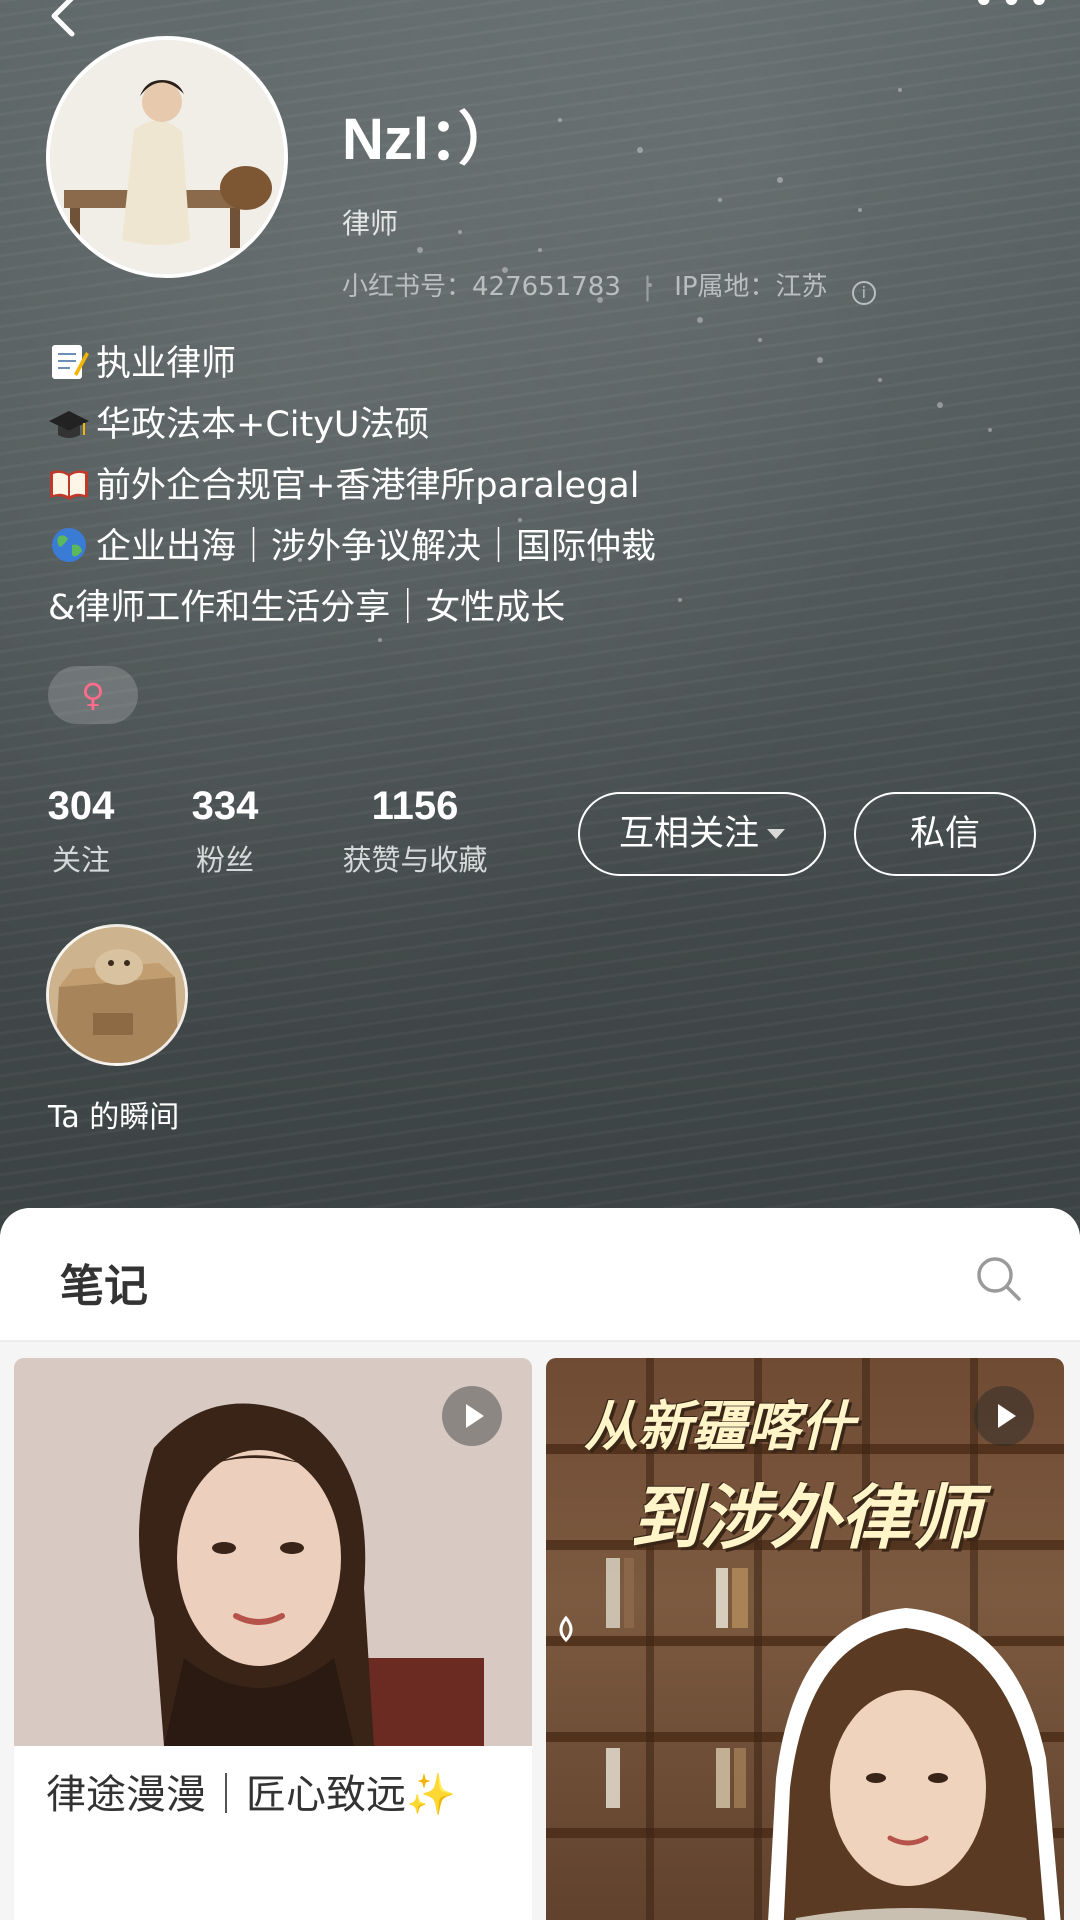 The height and width of the screenshot is (1920, 1080). Describe the element at coordinates (481, 287) in the screenshot. I see `account-id: 小红书号：427651783` at that location.